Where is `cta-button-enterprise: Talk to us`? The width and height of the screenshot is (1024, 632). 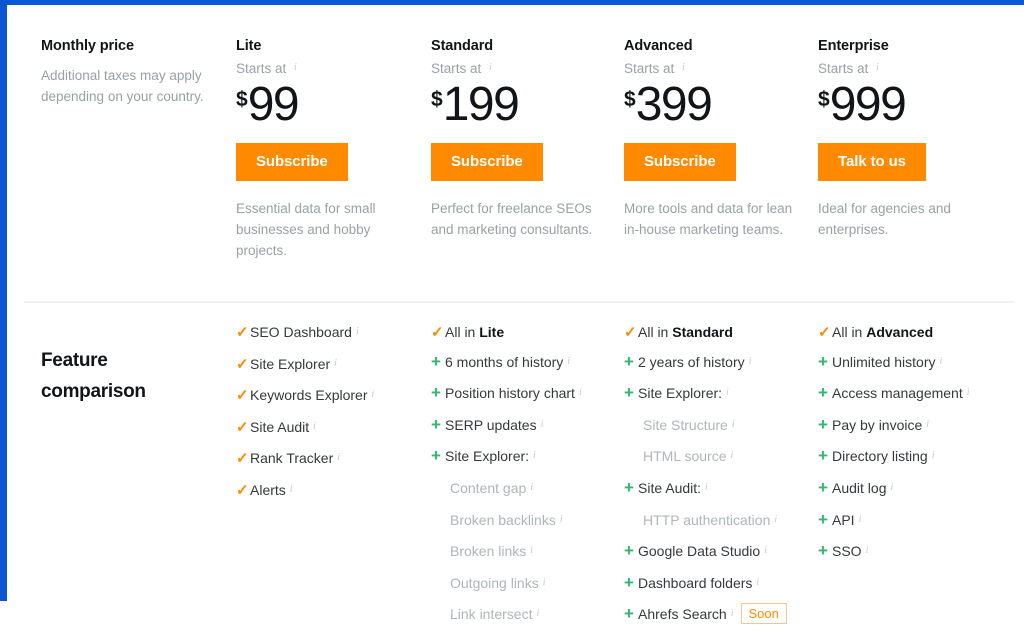 cta-button-enterprise: Talk to us is located at coordinates (872, 162).